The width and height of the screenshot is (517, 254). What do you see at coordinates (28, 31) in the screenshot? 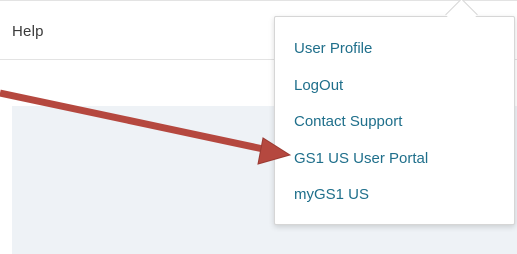
I see `help-link: Help` at bounding box center [28, 31].